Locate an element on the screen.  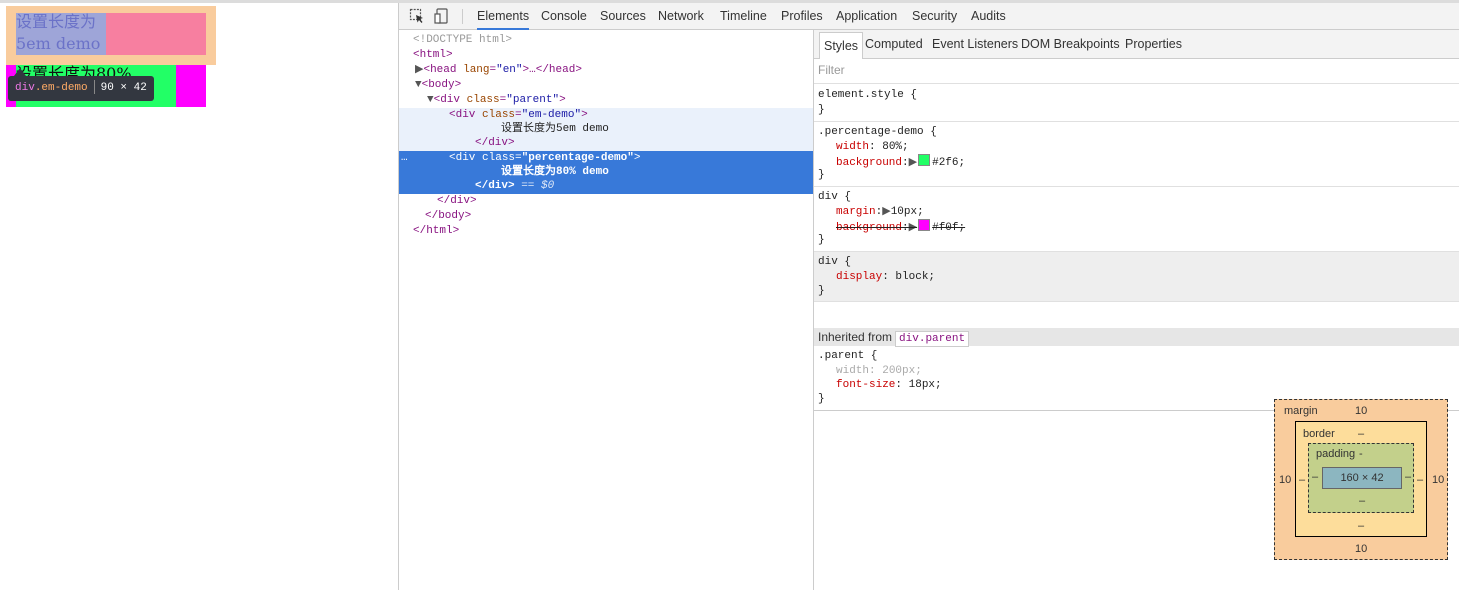
decl-width: width: 80%; is located at coordinates (872, 147).